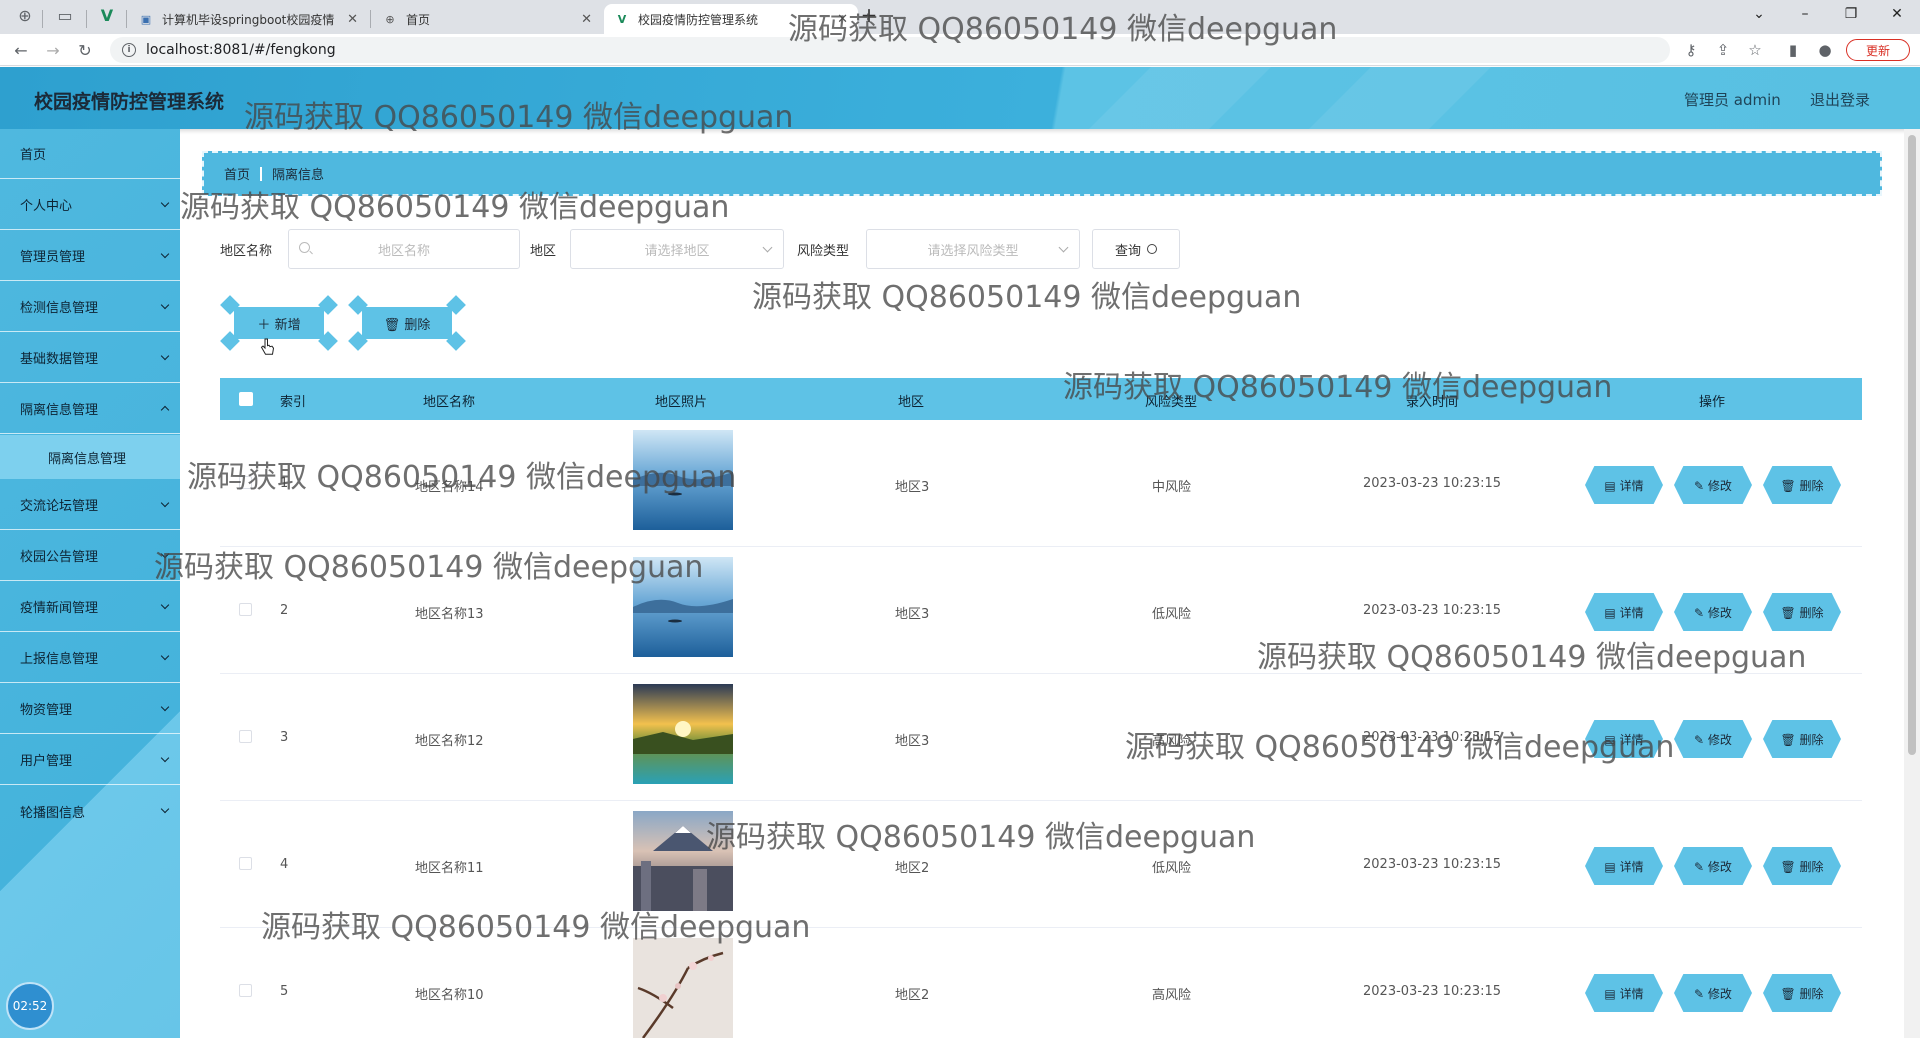 Image resolution: width=1920 pixels, height=1038 pixels. What do you see at coordinates (1136, 249) in the screenshot?
I see `query-button: 查询` at bounding box center [1136, 249].